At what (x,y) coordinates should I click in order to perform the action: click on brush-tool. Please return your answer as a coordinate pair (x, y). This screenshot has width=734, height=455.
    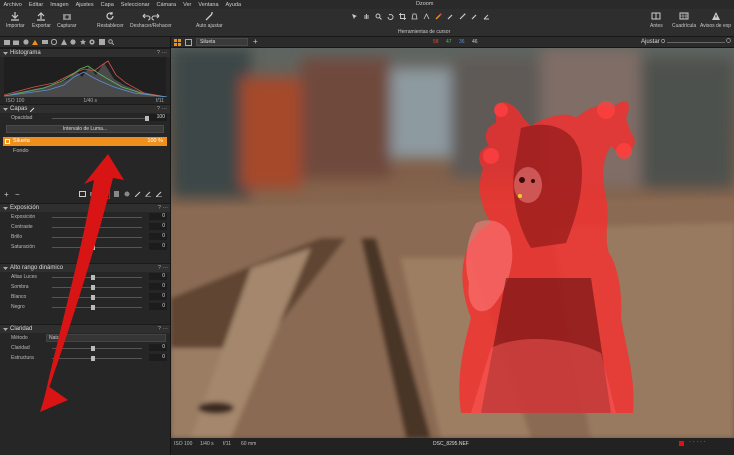
    Looking at the image, I should click on (438, 16).